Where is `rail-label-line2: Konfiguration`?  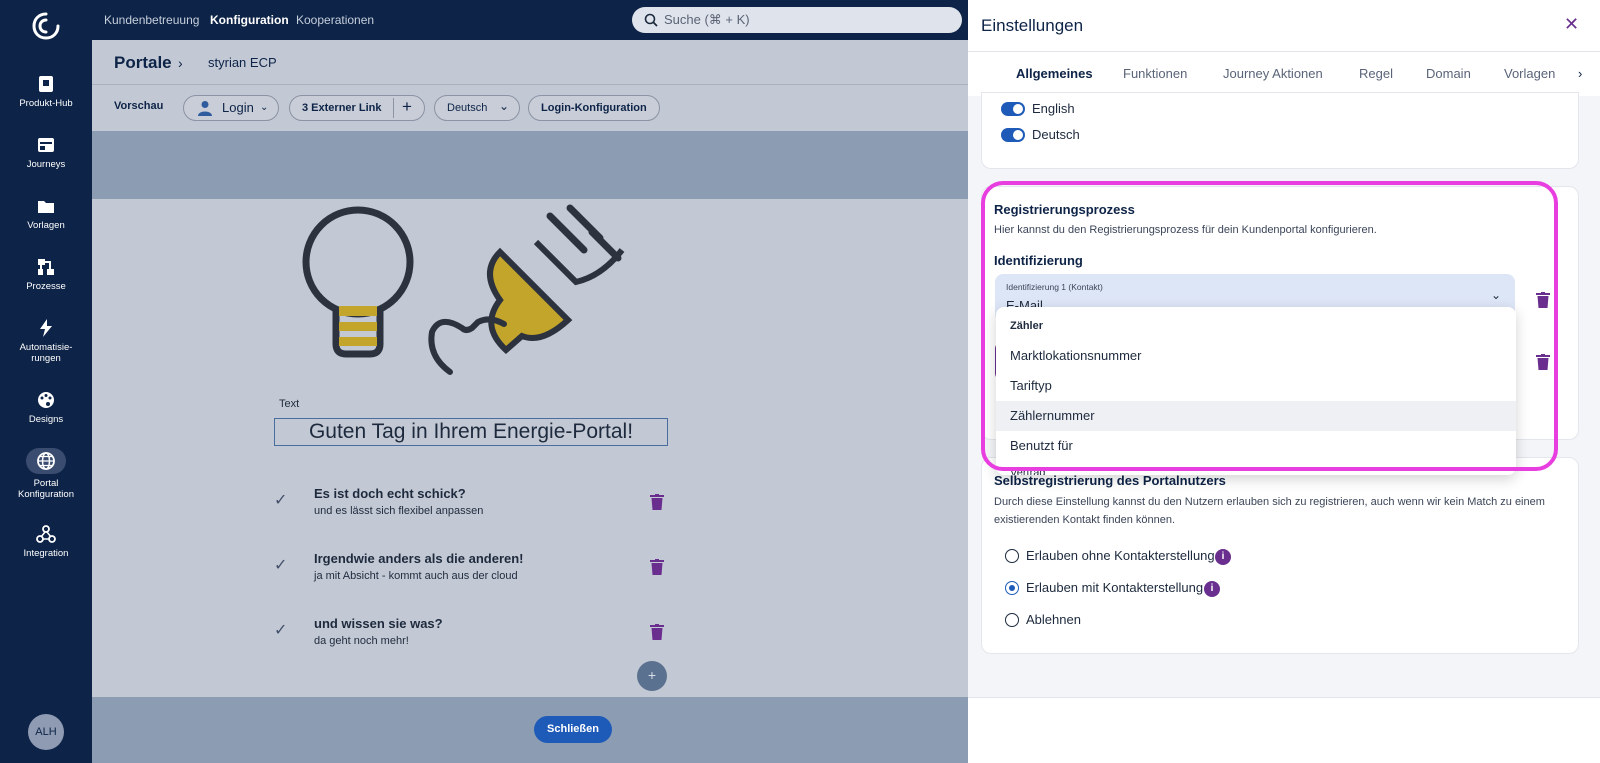
rail-label-line2: Konfiguration is located at coordinates (46, 494).